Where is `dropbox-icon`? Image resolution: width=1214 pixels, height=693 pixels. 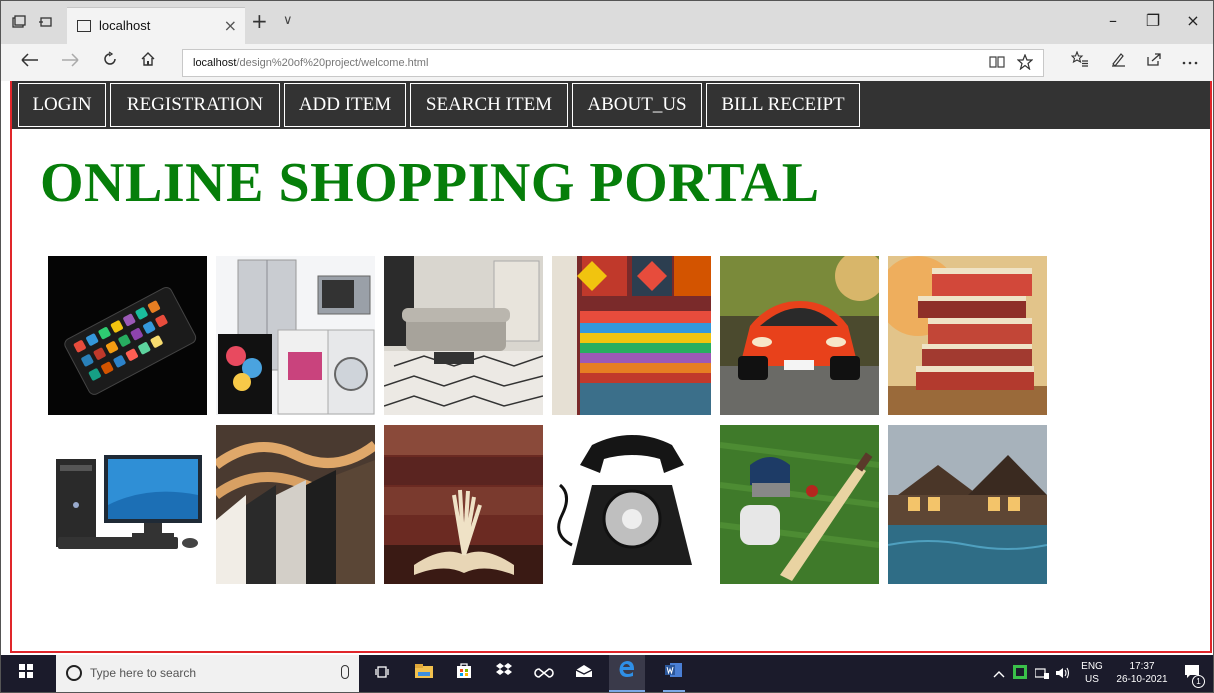
dropbox-icon is located at coordinates (504, 673).